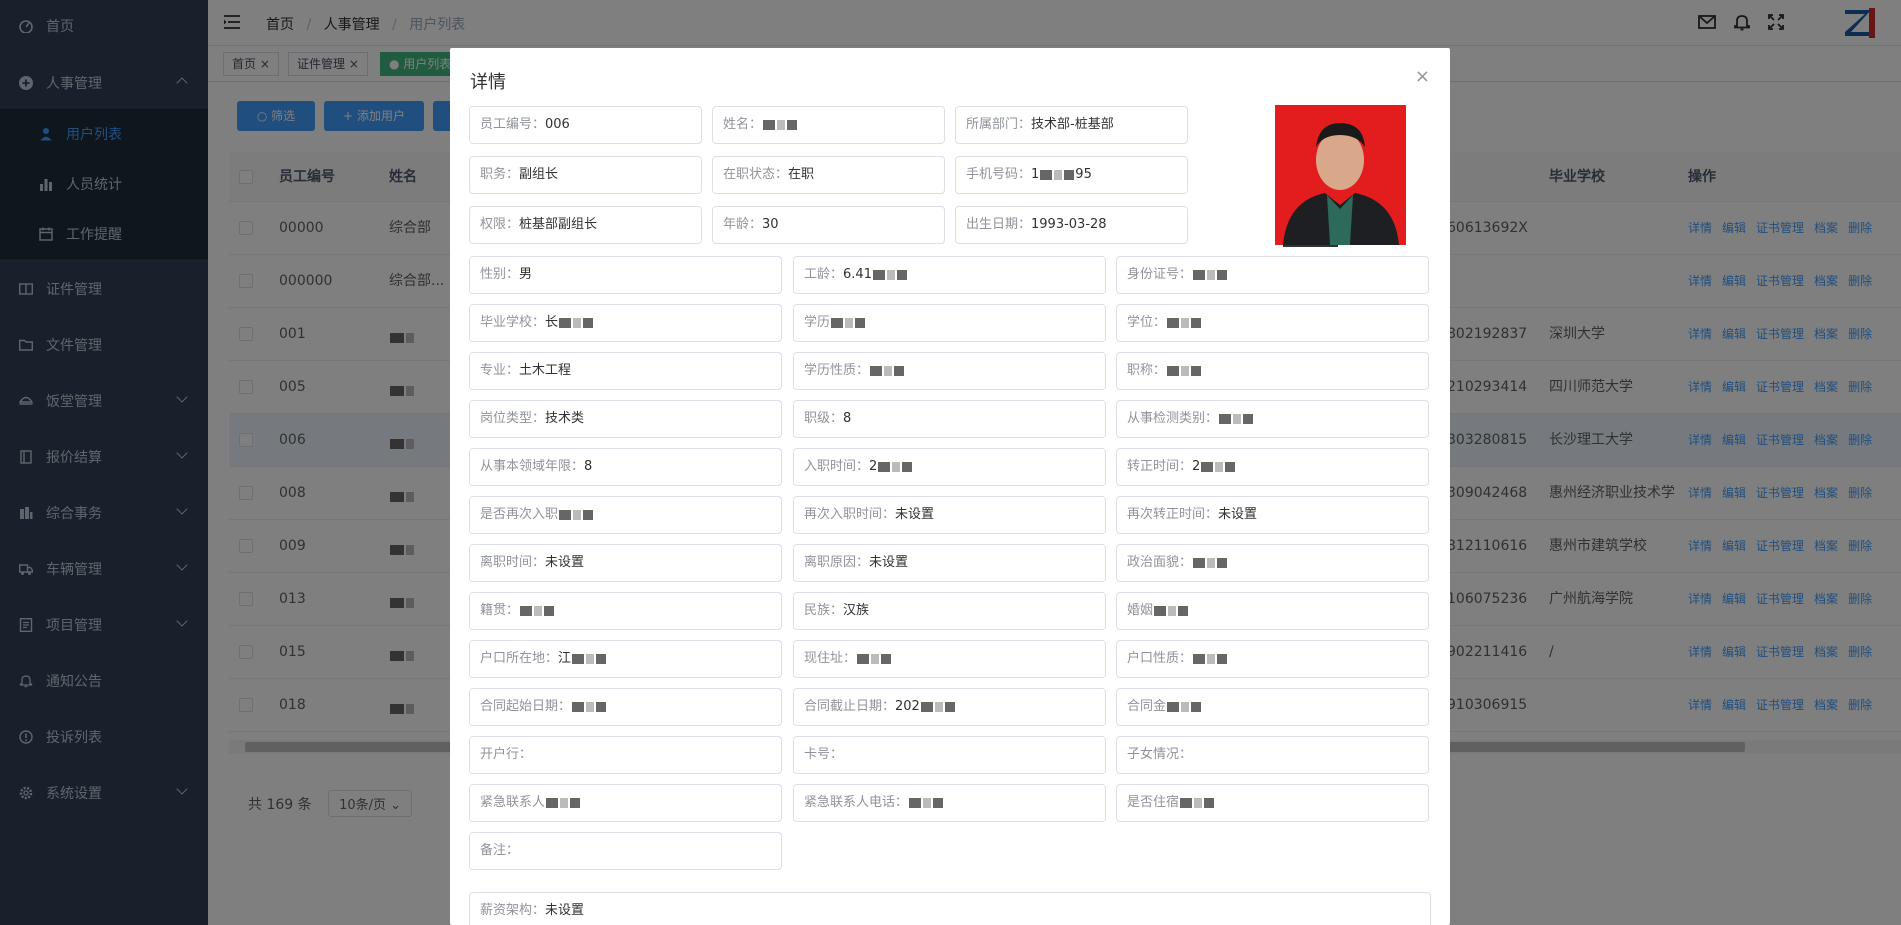 The height and width of the screenshot is (925, 1901). What do you see at coordinates (513, 418) in the screenshot?
I see `field-label: 岗位类型：` at bounding box center [513, 418].